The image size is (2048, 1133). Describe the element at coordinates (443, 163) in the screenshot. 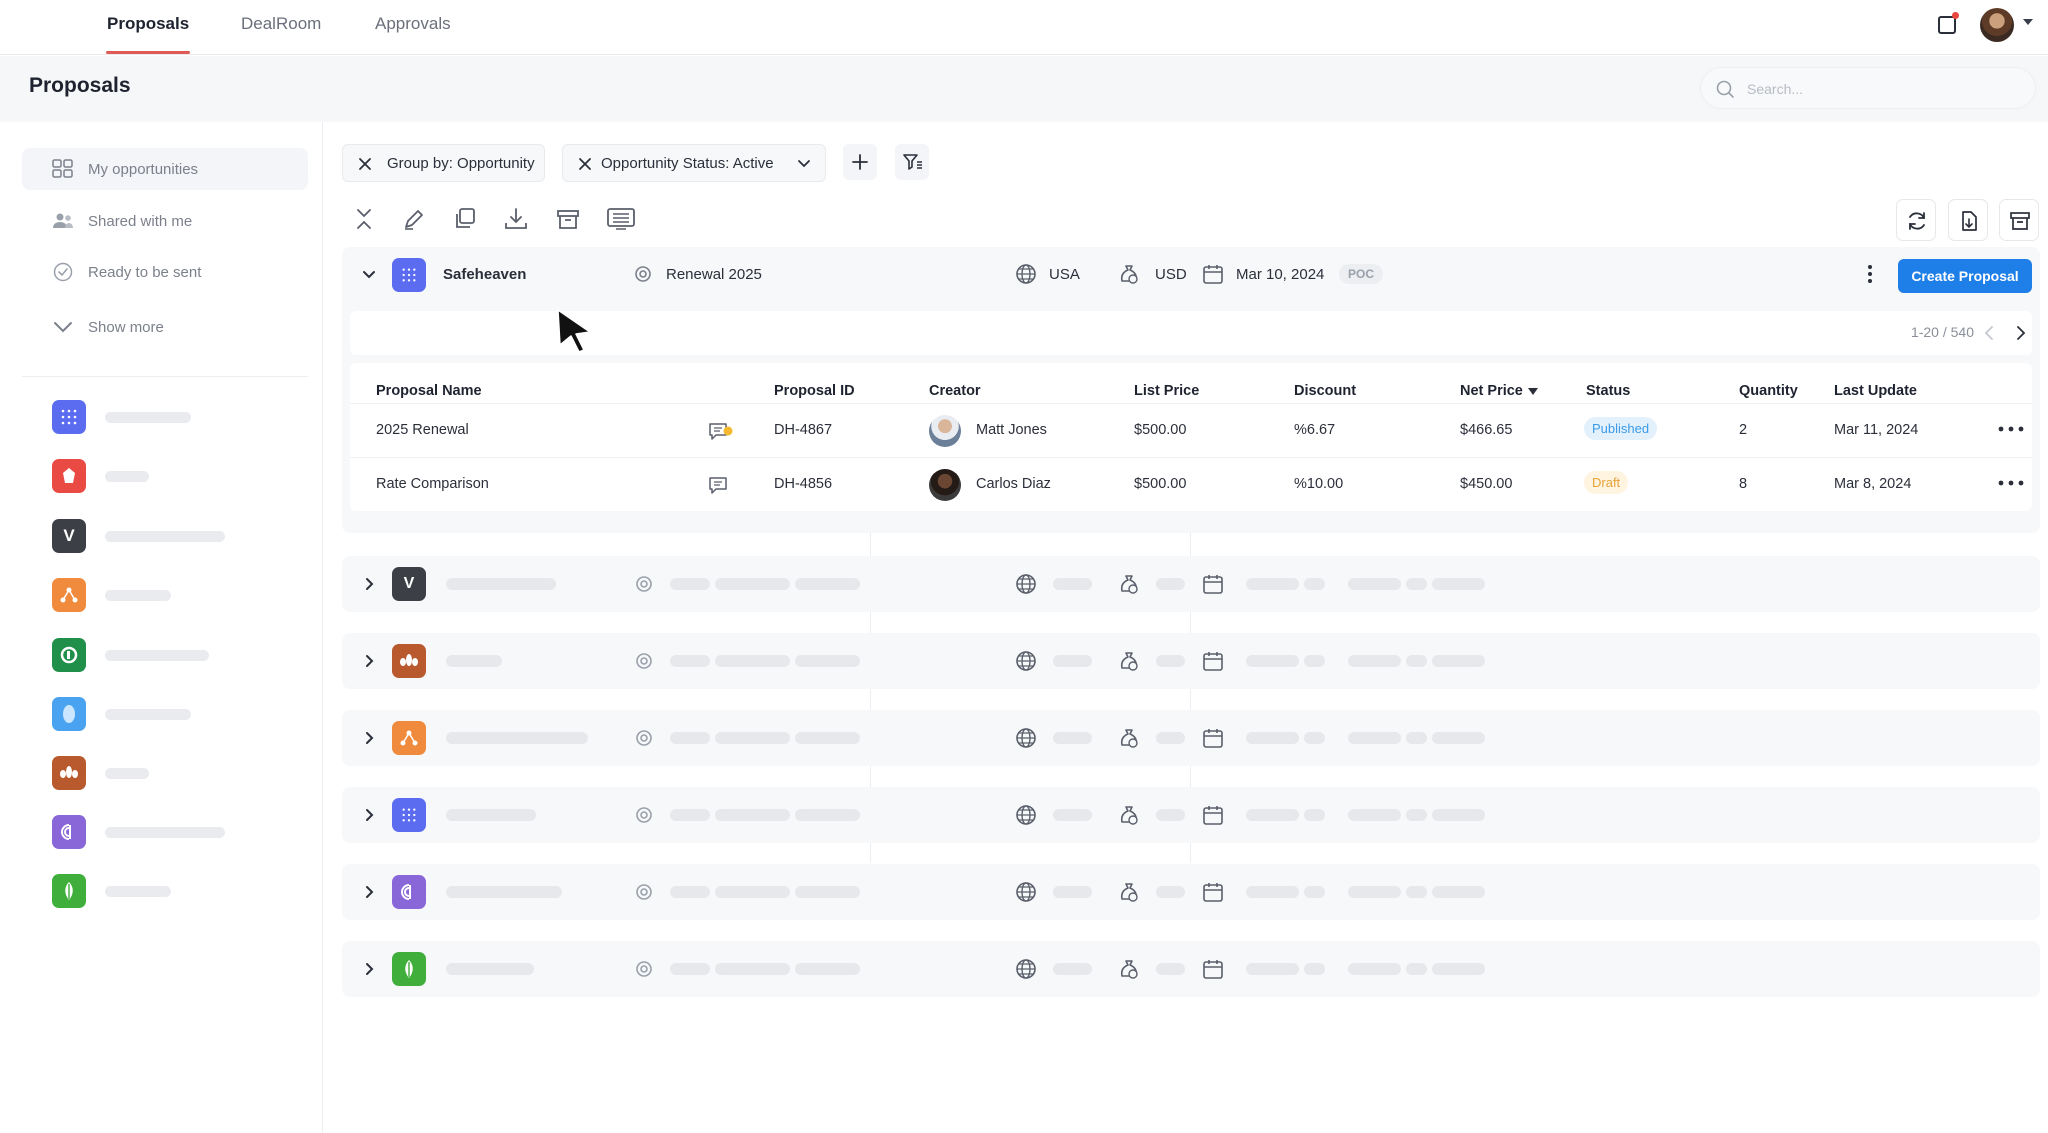

I see `filter-chip-group-by: Group by: Opportunity` at that location.